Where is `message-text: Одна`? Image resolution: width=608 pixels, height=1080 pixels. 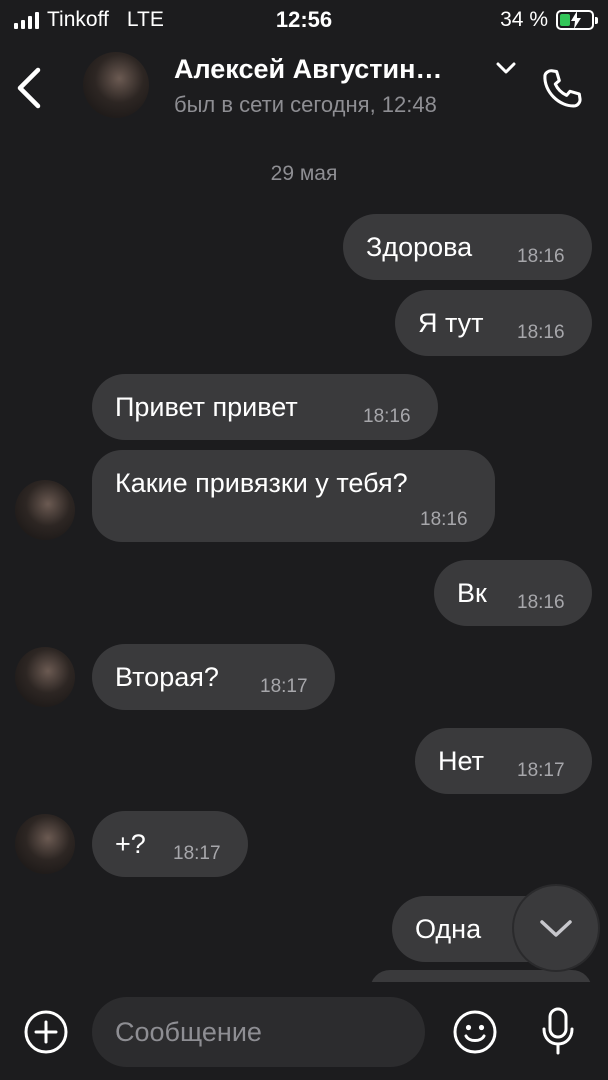
message-text: Одна is located at coordinates (448, 929).